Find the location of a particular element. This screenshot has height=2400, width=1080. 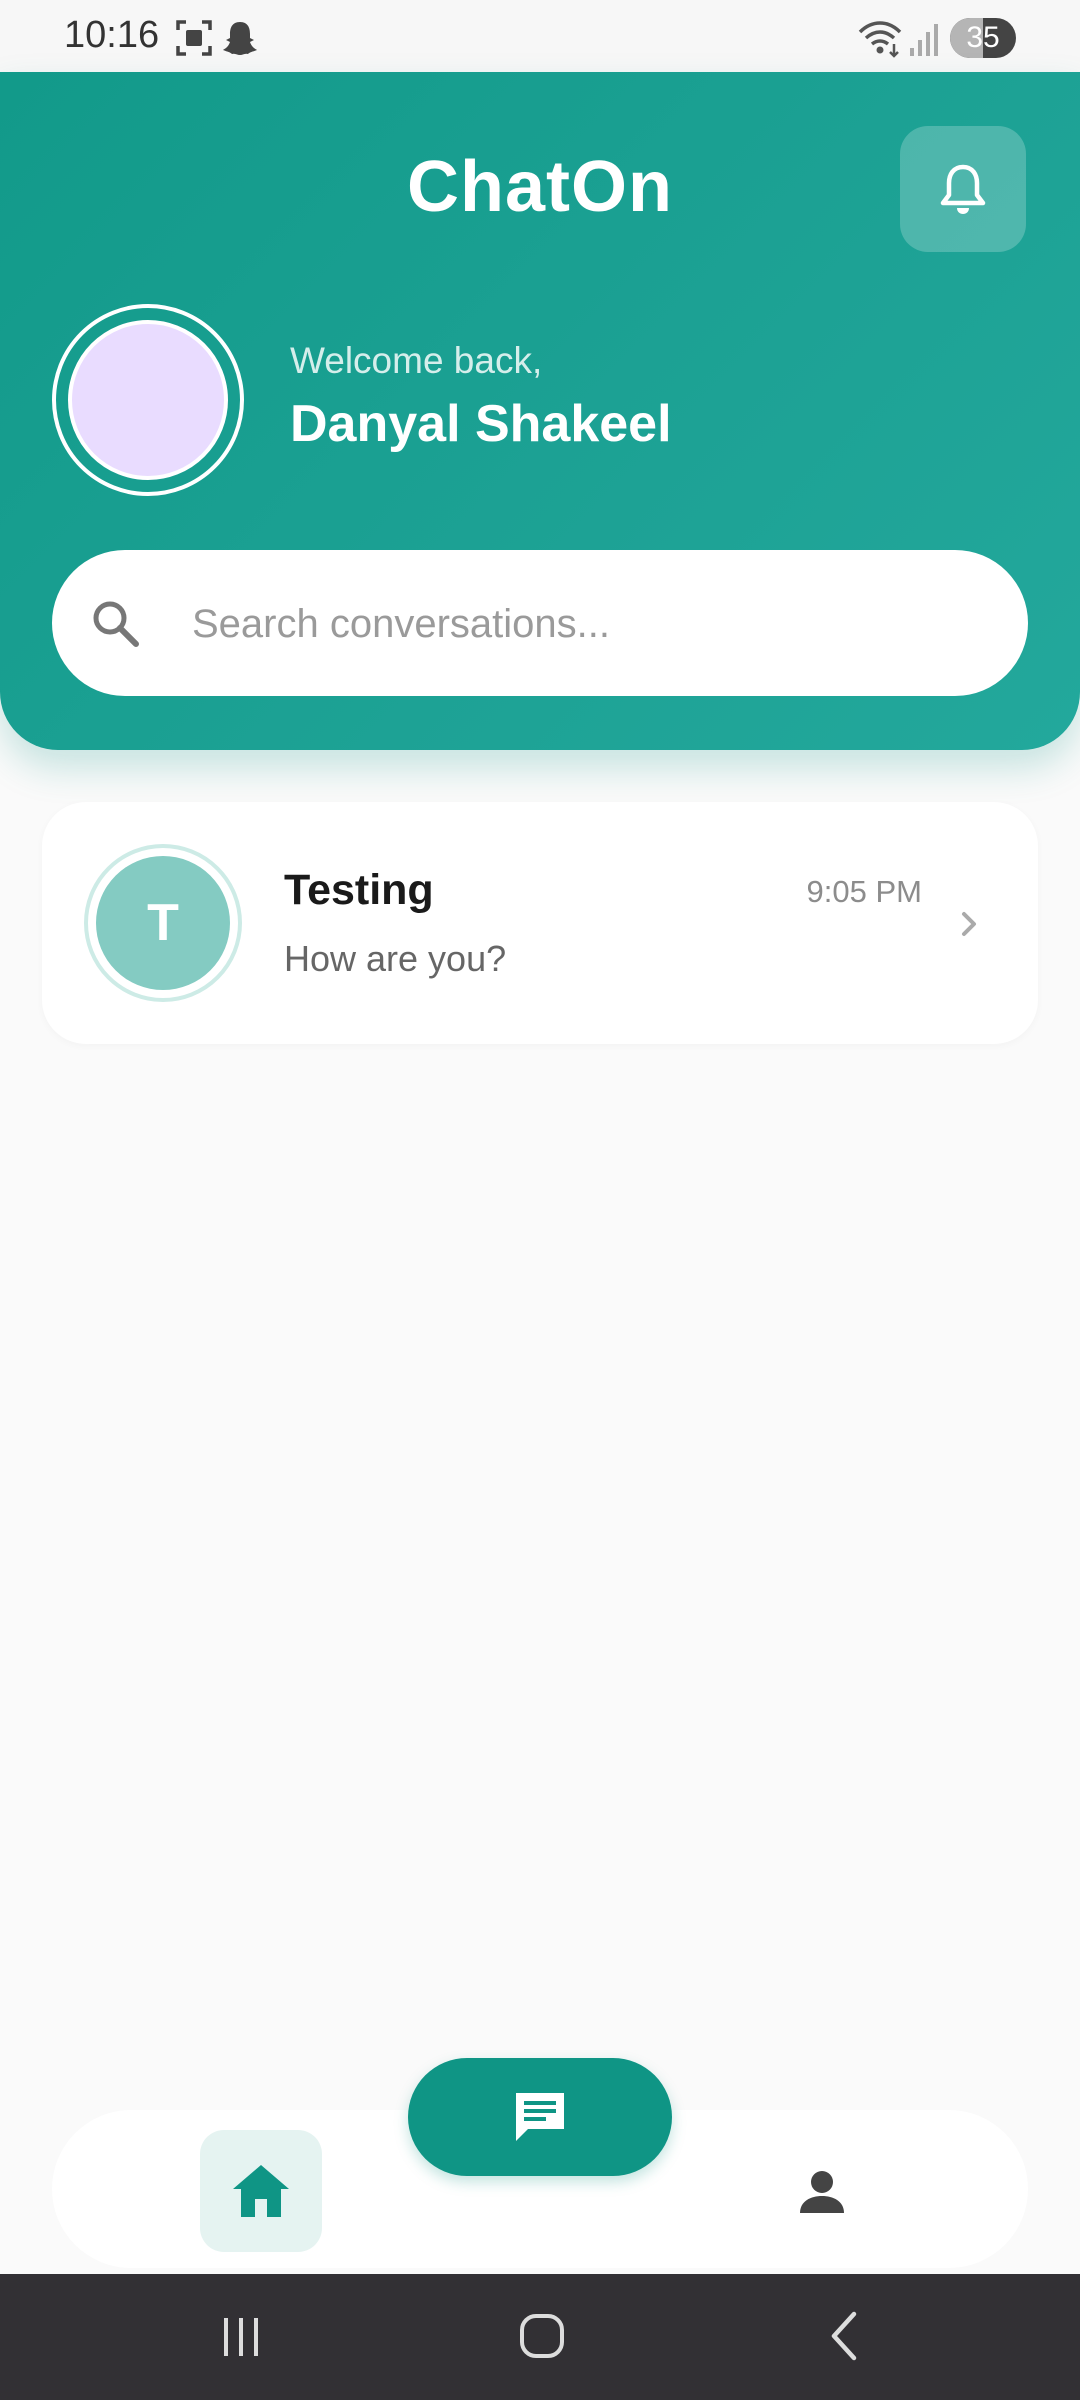

conversation-item: T Testing 9:05 PM How are you? is located at coordinates (540, 923).